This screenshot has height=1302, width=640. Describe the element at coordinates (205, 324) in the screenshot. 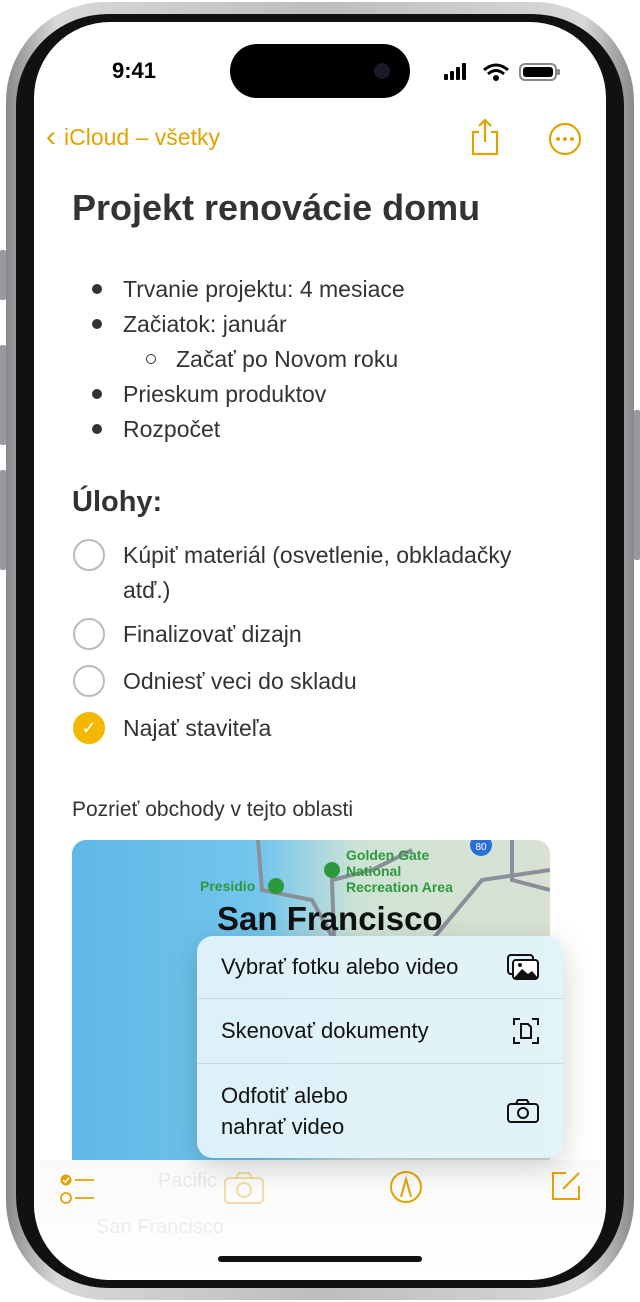

I see `bullet-item: Začiatok: január` at that location.